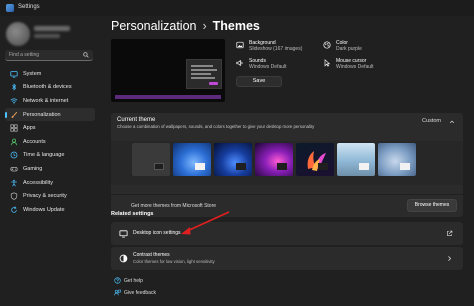  I want to click on person-icon, so click(14, 142).